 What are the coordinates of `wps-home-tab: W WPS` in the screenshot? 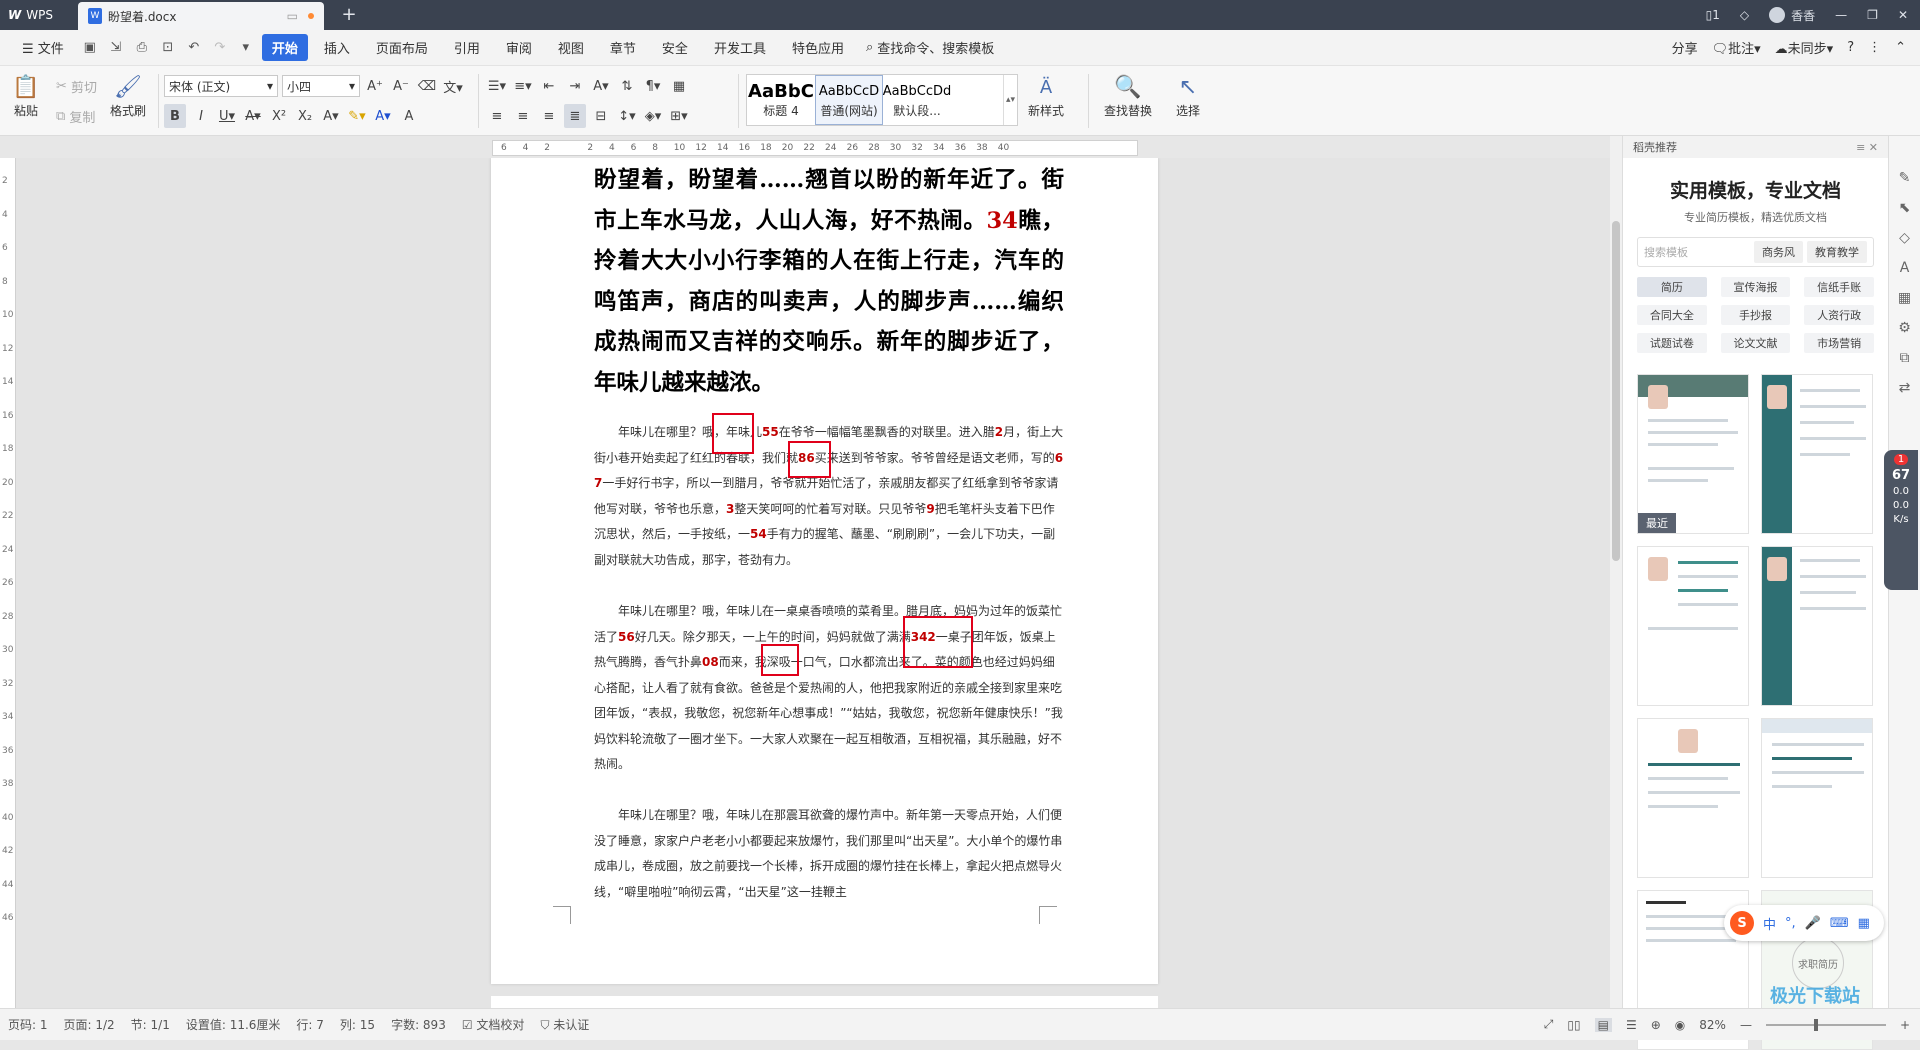 It's located at (38, 15).